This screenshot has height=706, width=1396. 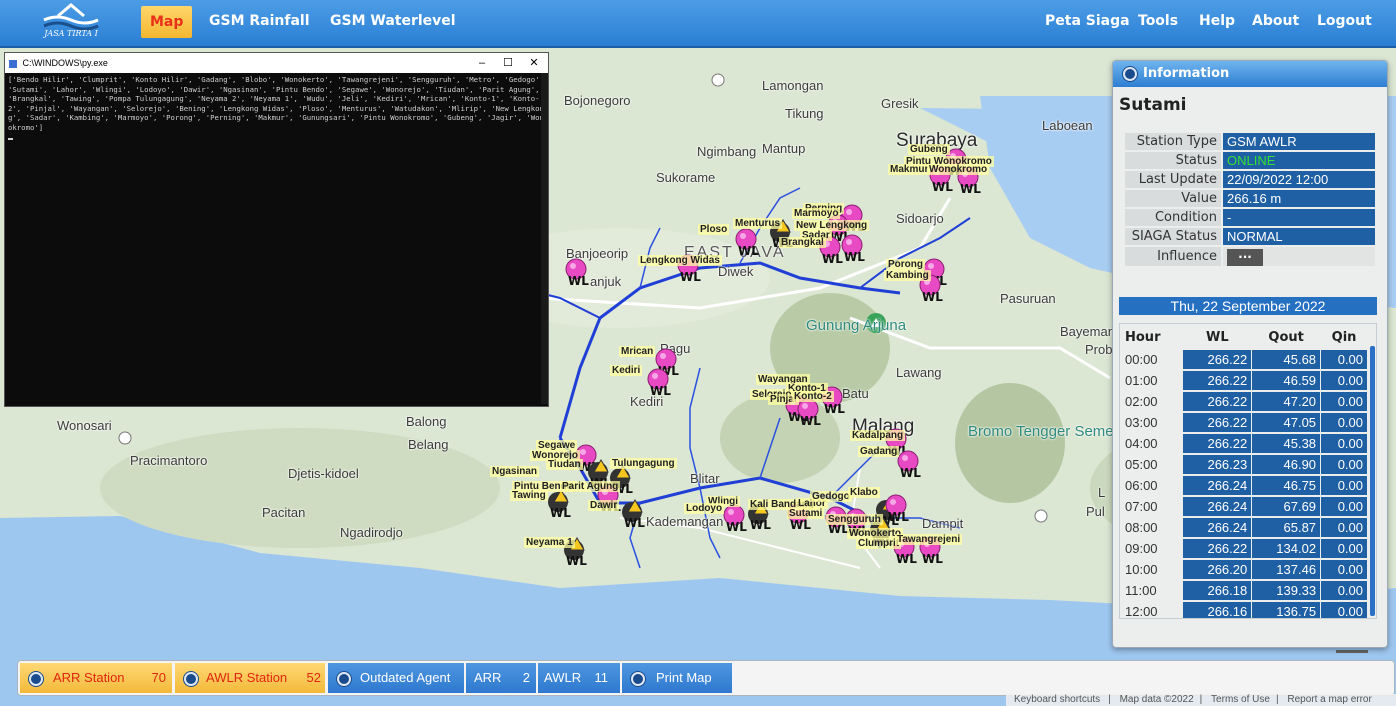 What do you see at coordinates (313, 677) in the screenshot?
I see `awlr-station-count: 52` at bounding box center [313, 677].